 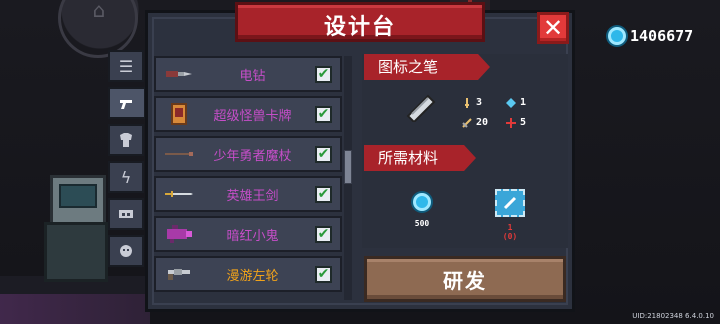 I want to click on crosshair-icon, so click(x=511, y=122).